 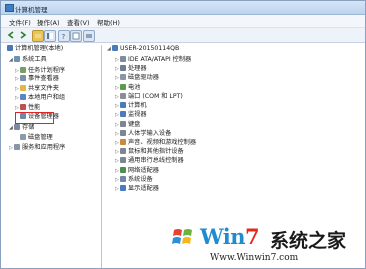 What do you see at coordinates (123, 142) in the screenshot?
I see `sound-icon` at bounding box center [123, 142].